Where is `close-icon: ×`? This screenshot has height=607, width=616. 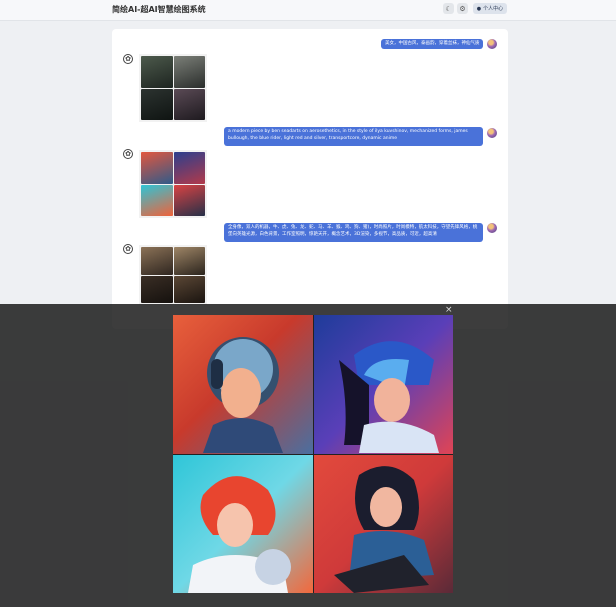
close-icon: × is located at coordinates (449, 310).